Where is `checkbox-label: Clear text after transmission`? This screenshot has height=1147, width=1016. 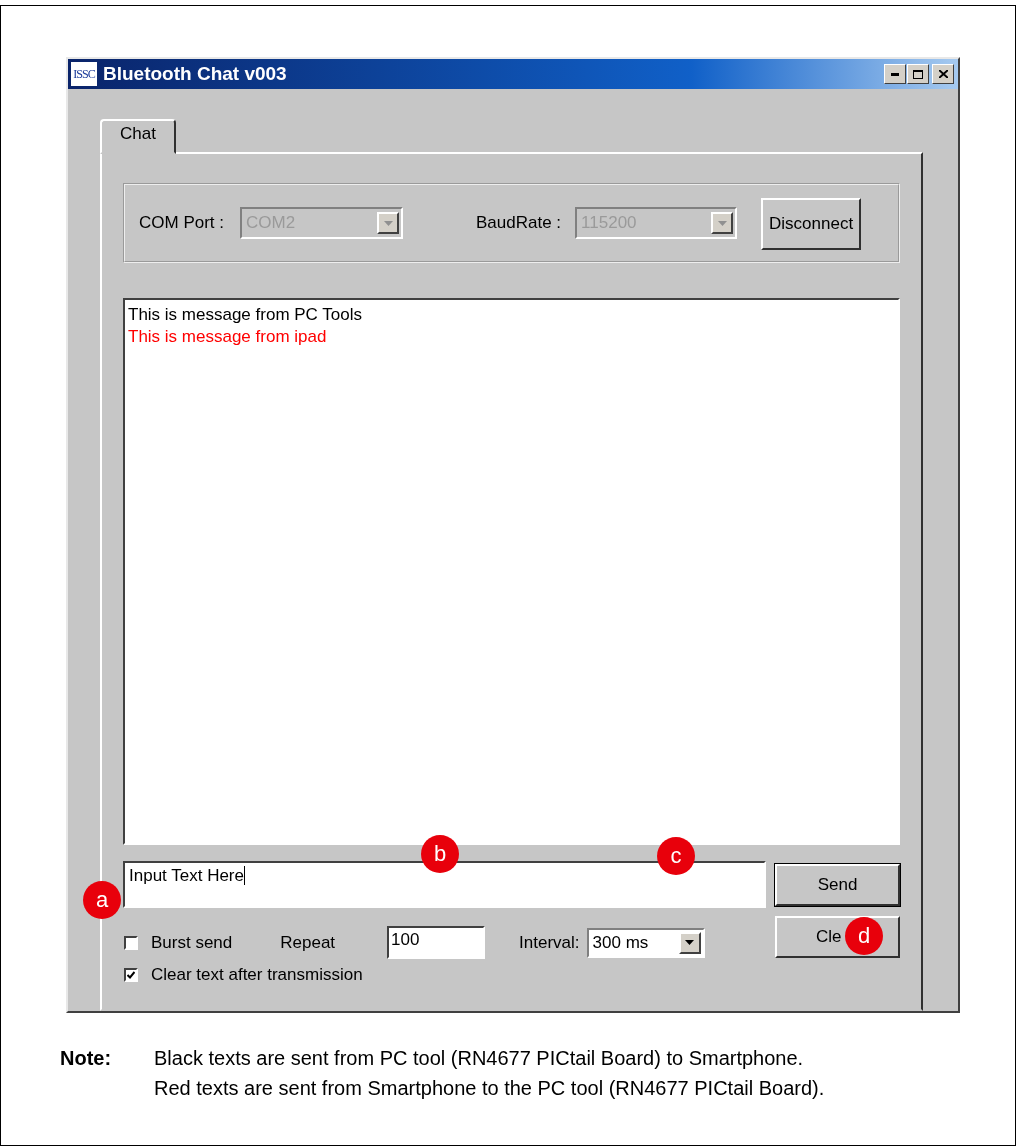
checkbox-label: Clear text after transmission is located at coordinates (257, 975).